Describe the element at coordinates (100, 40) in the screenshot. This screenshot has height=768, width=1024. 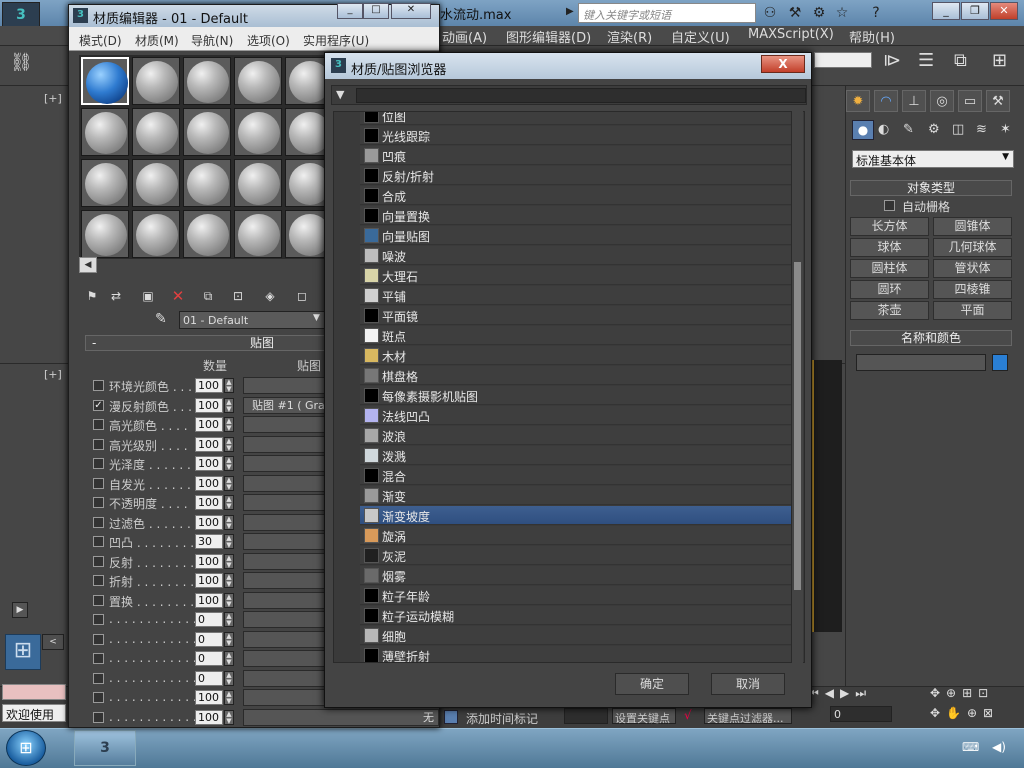
I see `me-menu-modes: 模式(D)` at that location.